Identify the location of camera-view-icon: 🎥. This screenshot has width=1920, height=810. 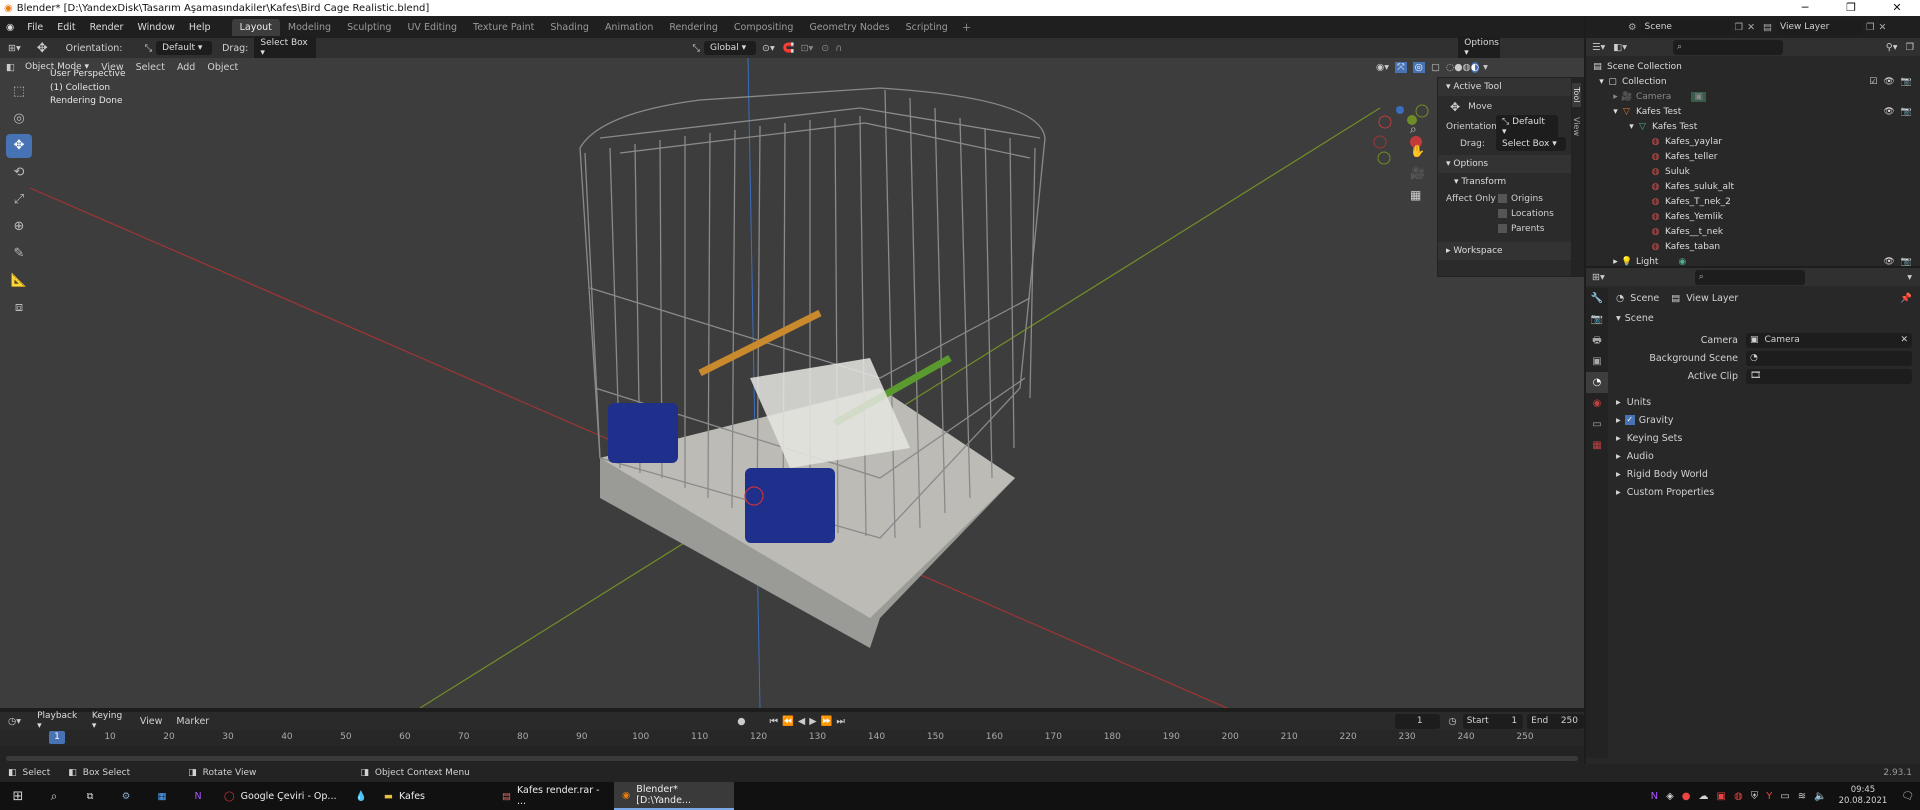
(1420, 173).